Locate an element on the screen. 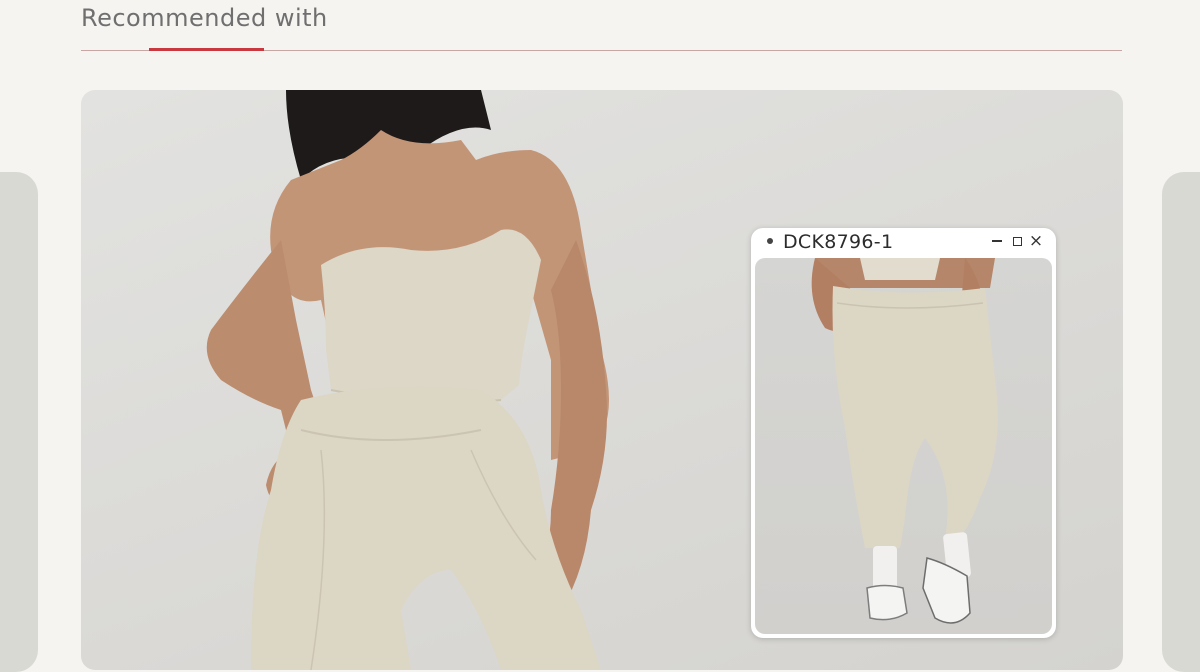 Image resolution: width=1200 pixels, height=672 pixels. section-title: Recommended with is located at coordinates (204, 18).